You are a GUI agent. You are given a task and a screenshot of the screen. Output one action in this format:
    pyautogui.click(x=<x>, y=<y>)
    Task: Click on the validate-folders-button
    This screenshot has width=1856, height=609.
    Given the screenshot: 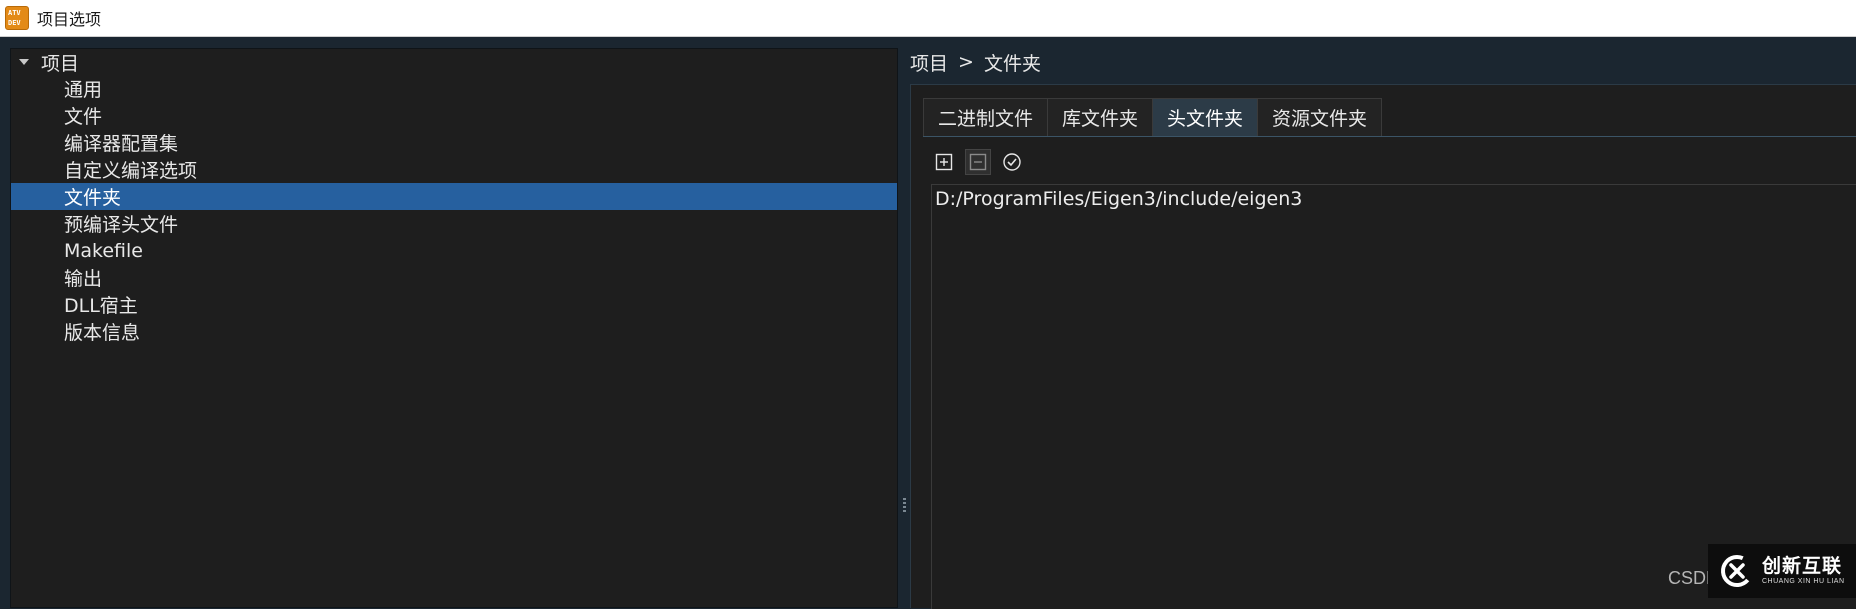 What is the action you would take?
    pyautogui.click(x=1012, y=162)
    